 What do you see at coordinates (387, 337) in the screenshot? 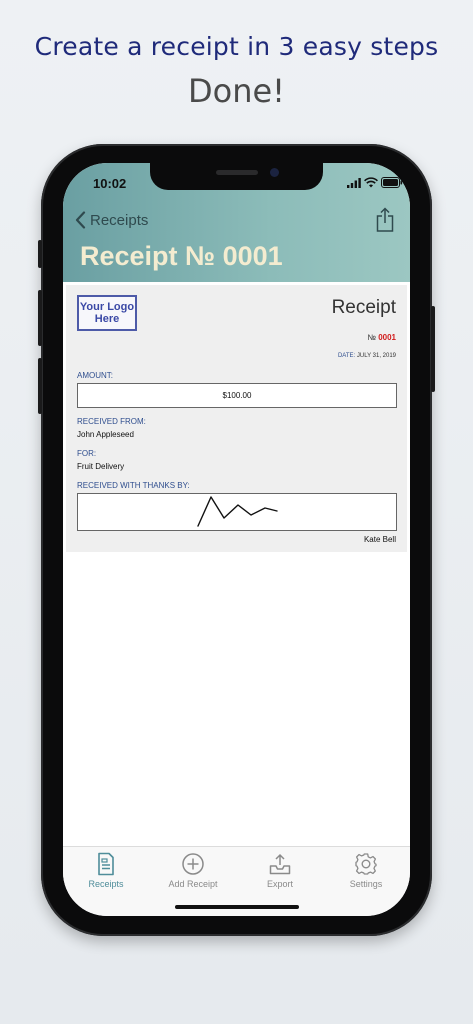
I see `receipt-number-value: 0001` at bounding box center [387, 337].